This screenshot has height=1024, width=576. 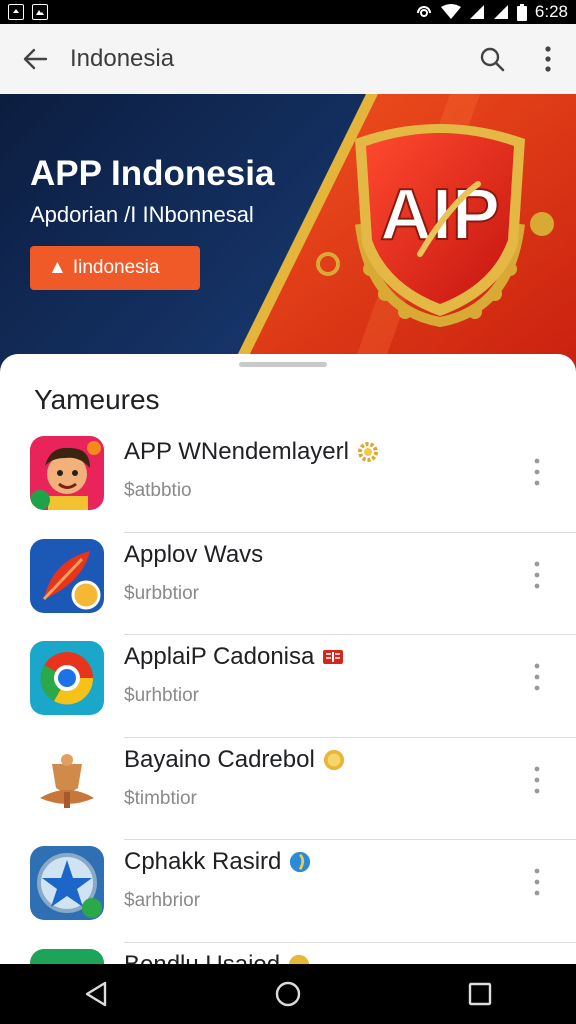 I want to click on list-item: Bayaino Cadrebol $timbtior, so click(x=288, y=789).